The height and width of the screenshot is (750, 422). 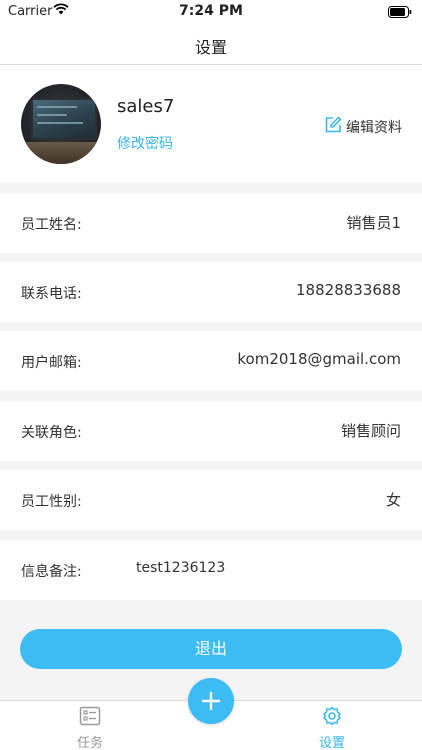 I want to click on status-time: 7:24 PM, so click(x=211, y=11).